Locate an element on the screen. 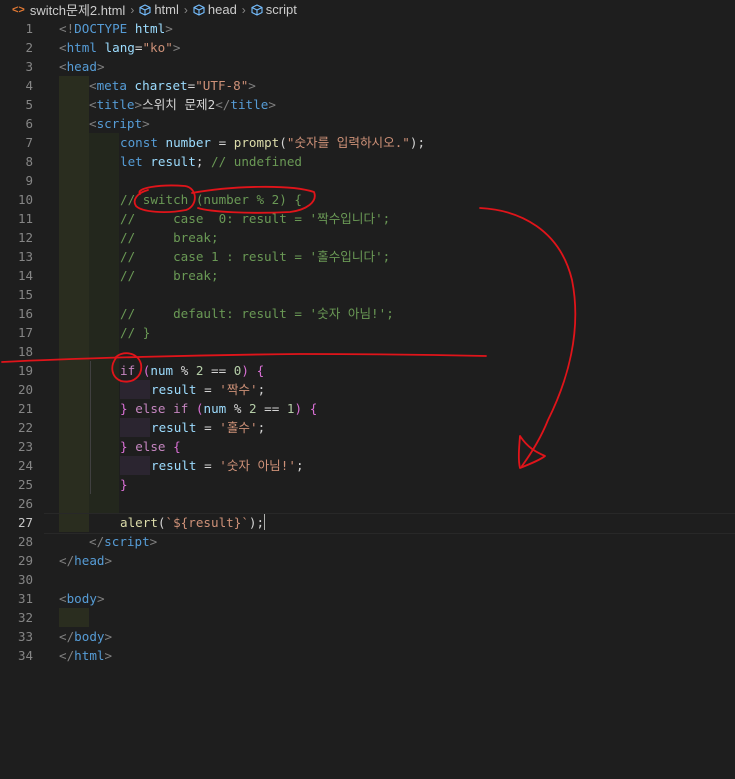 The height and width of the screenshot is (779, 735). line-number: 2 is located at coordinates (29, 47).